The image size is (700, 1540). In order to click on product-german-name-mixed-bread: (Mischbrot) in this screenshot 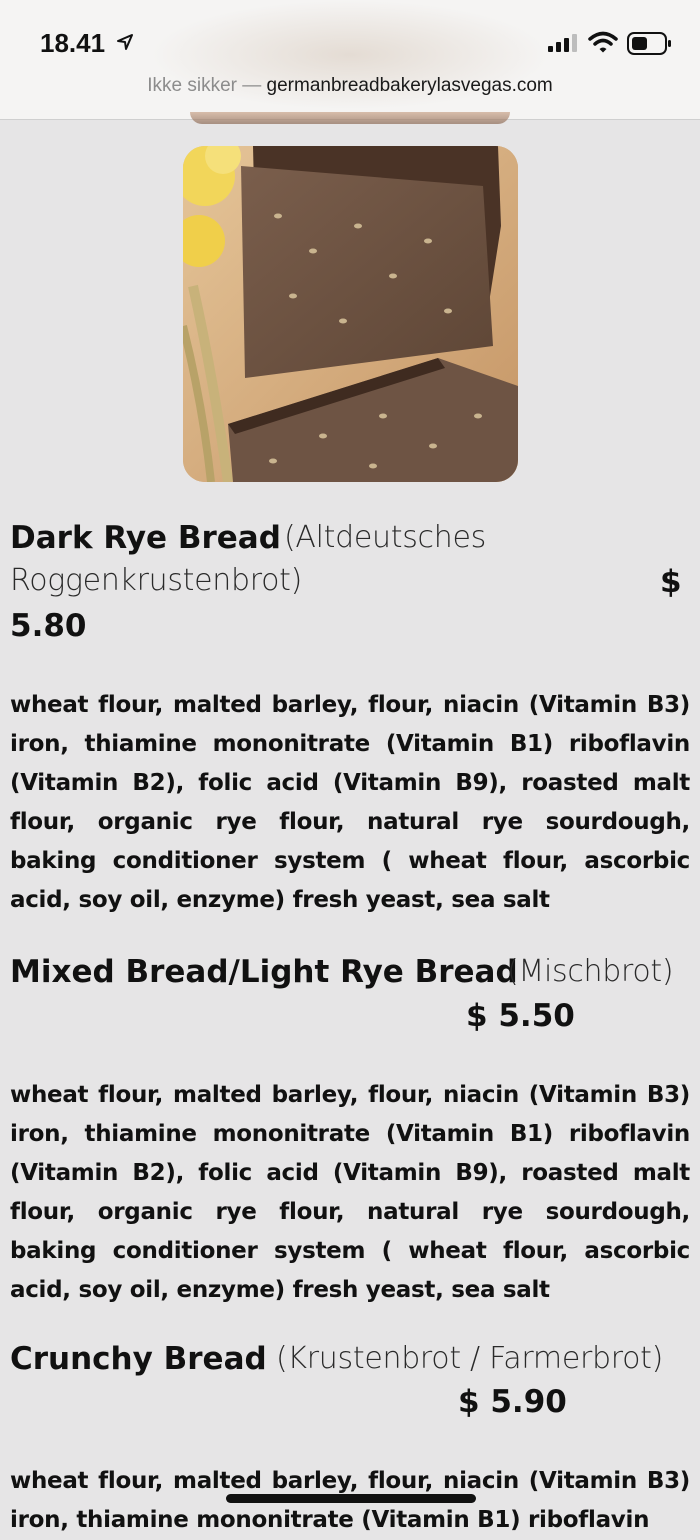, I will do `click(590, 971)`.